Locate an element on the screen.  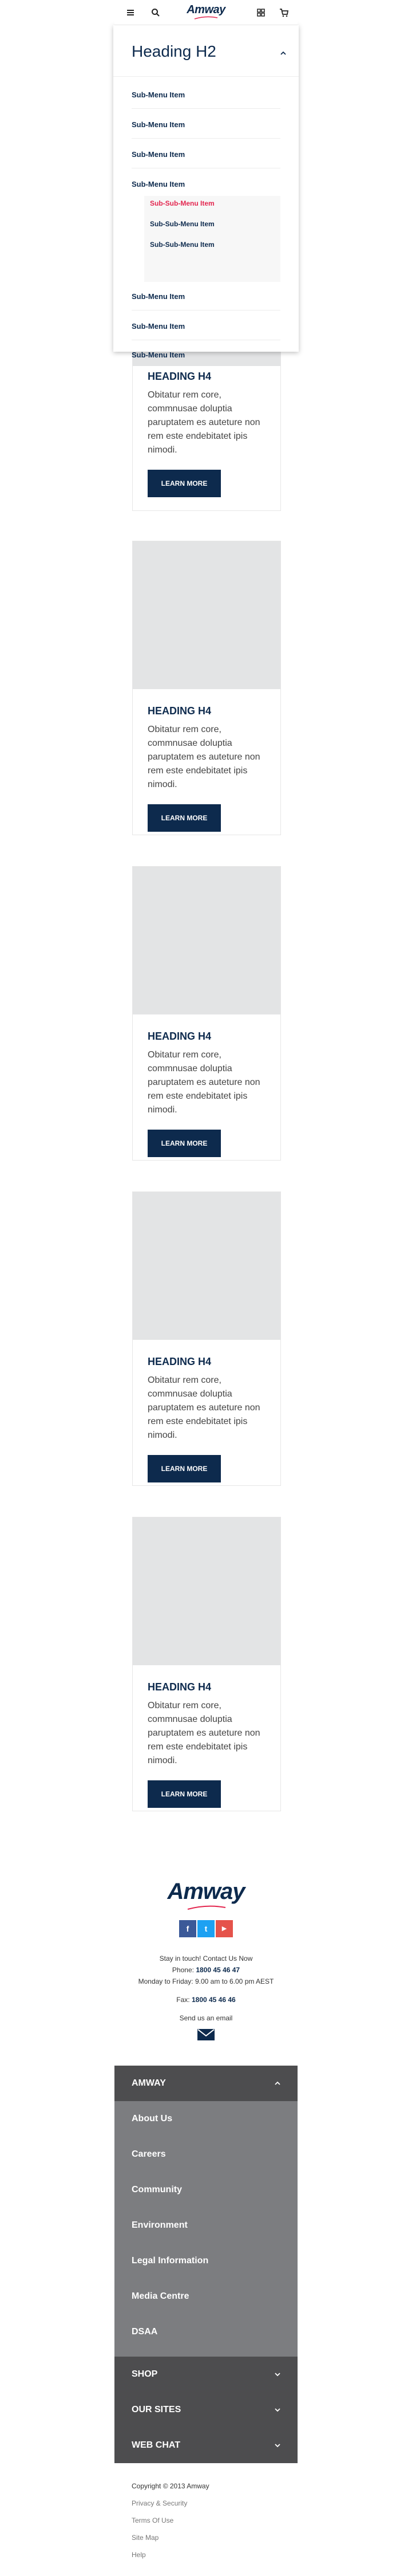
accordion-our-sites: OUR SITES is located at coordinates (206, 2410).